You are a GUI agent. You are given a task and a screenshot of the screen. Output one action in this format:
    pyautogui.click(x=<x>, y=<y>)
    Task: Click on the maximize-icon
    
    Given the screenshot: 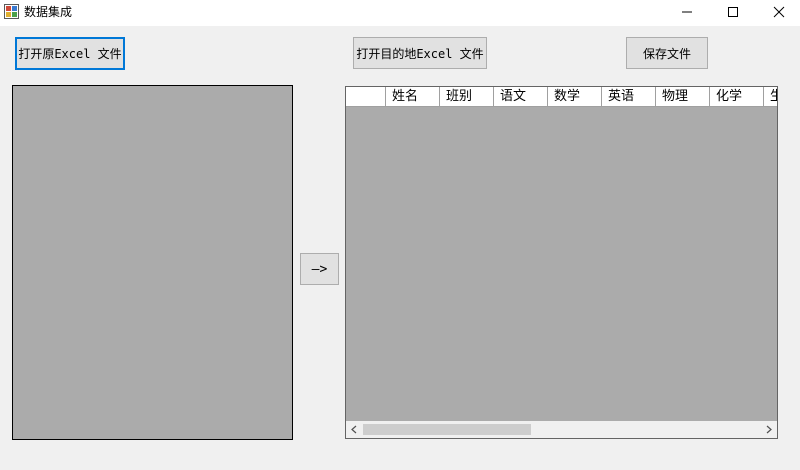 What is the action you would take?
    pyautogui.click(x=733, y=12)
    